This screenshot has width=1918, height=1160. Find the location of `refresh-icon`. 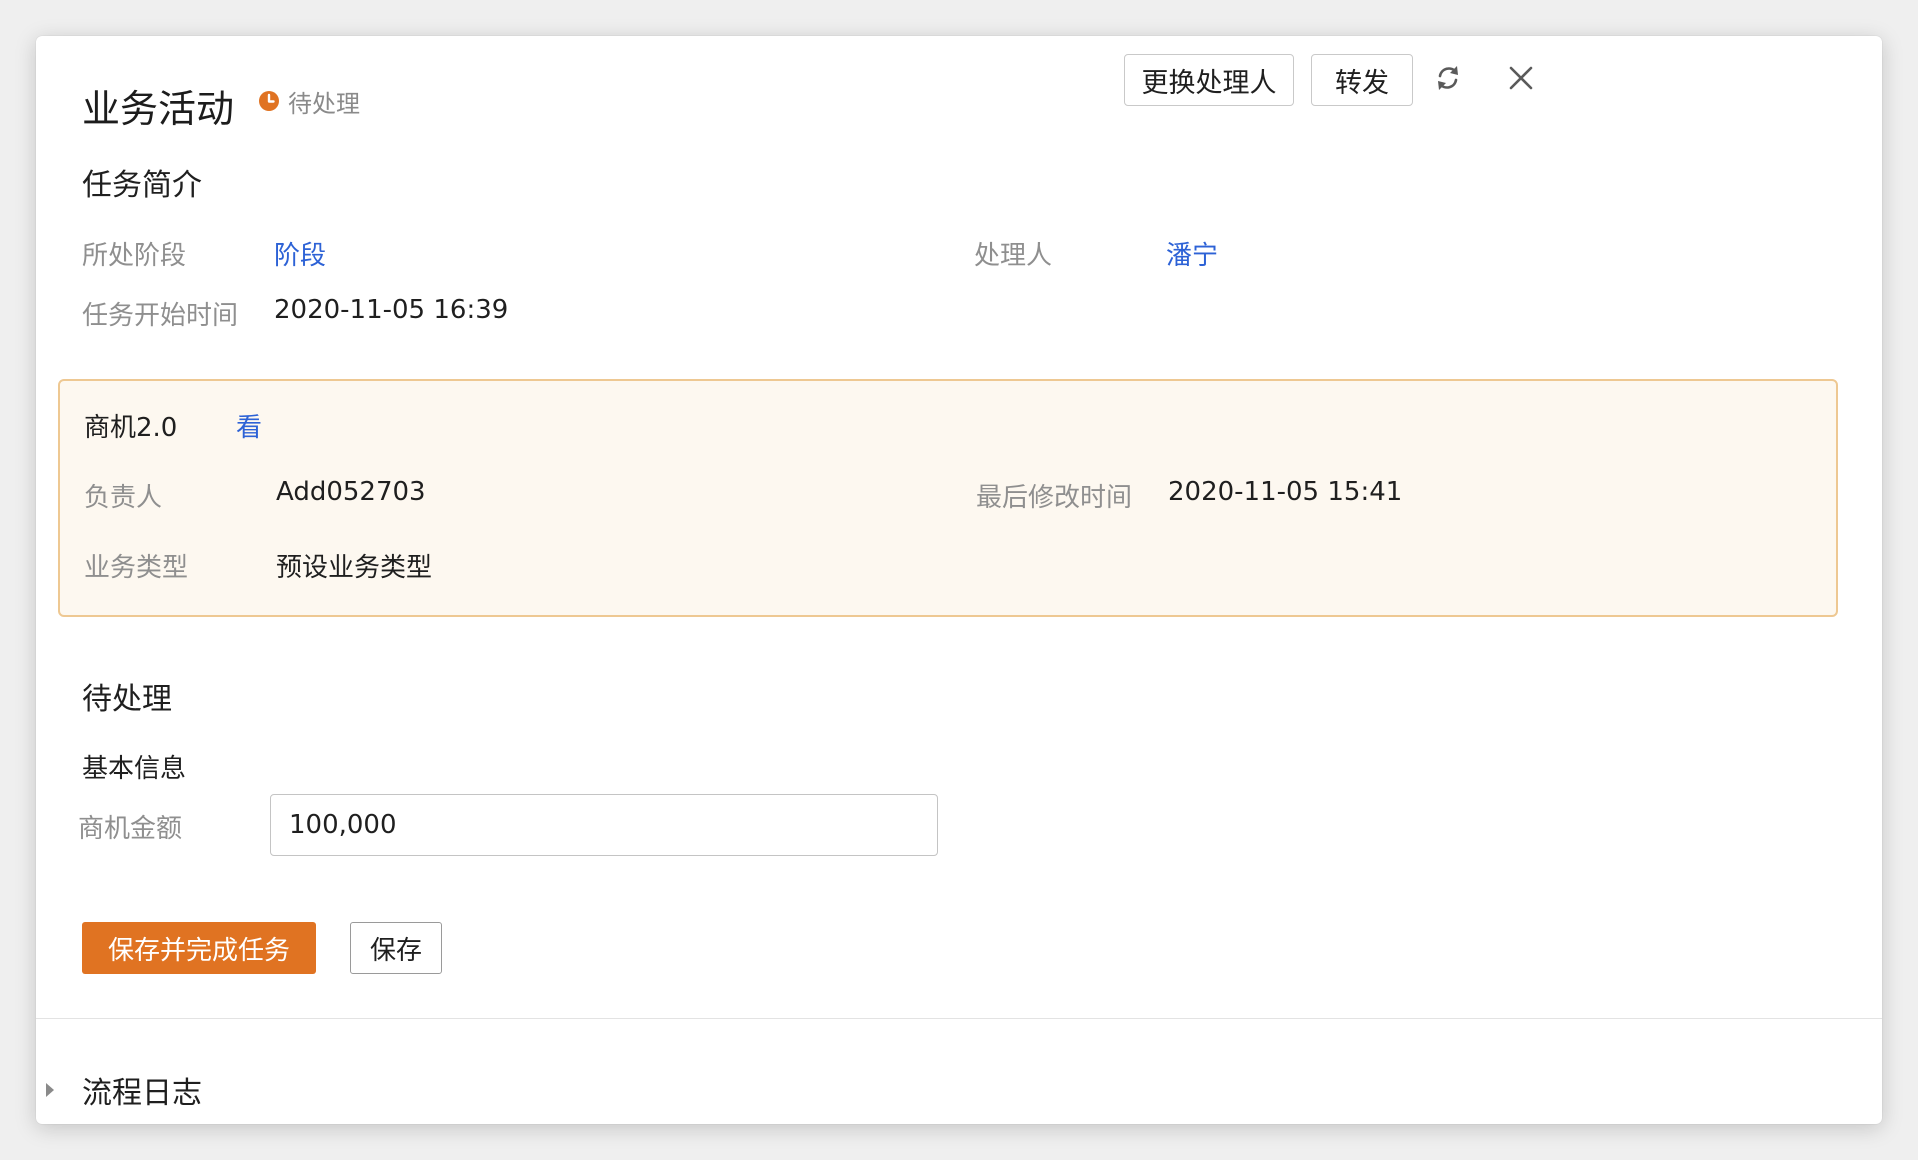

refresh-icon is located at coordinates (1448, 80).